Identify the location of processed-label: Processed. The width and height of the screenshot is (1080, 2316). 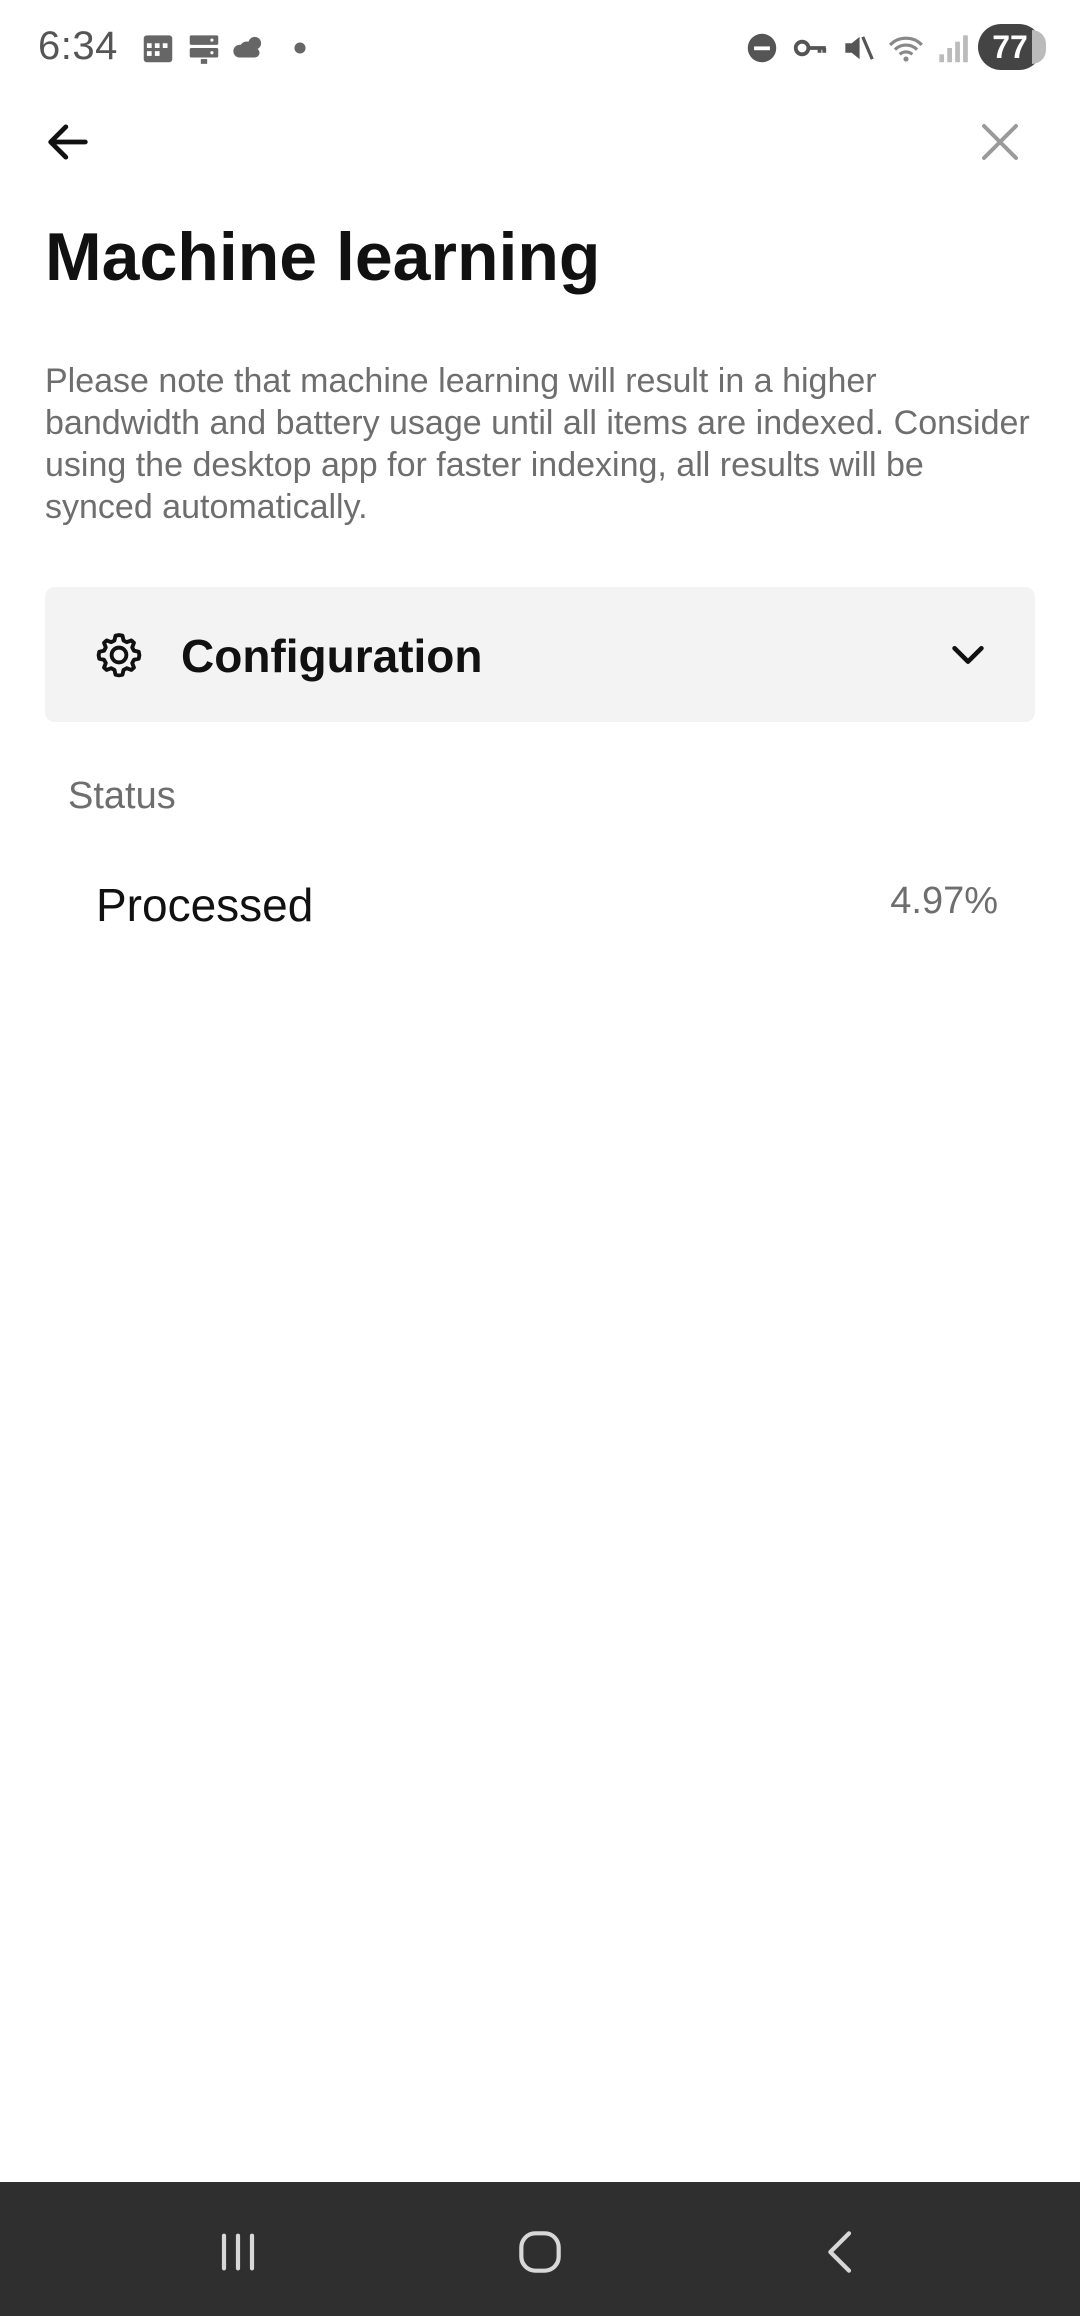
(205, 905).